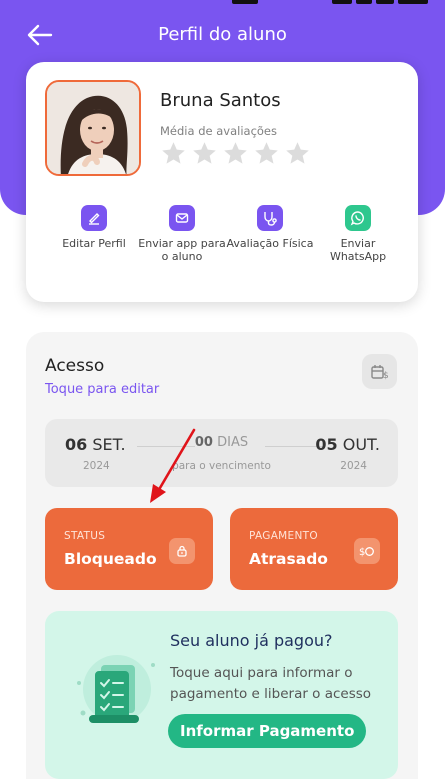  What do you see at coordinates (367, 551) in the screenshot?
I see `dollar-coin-icon: $` at bounding box center [367, 551].